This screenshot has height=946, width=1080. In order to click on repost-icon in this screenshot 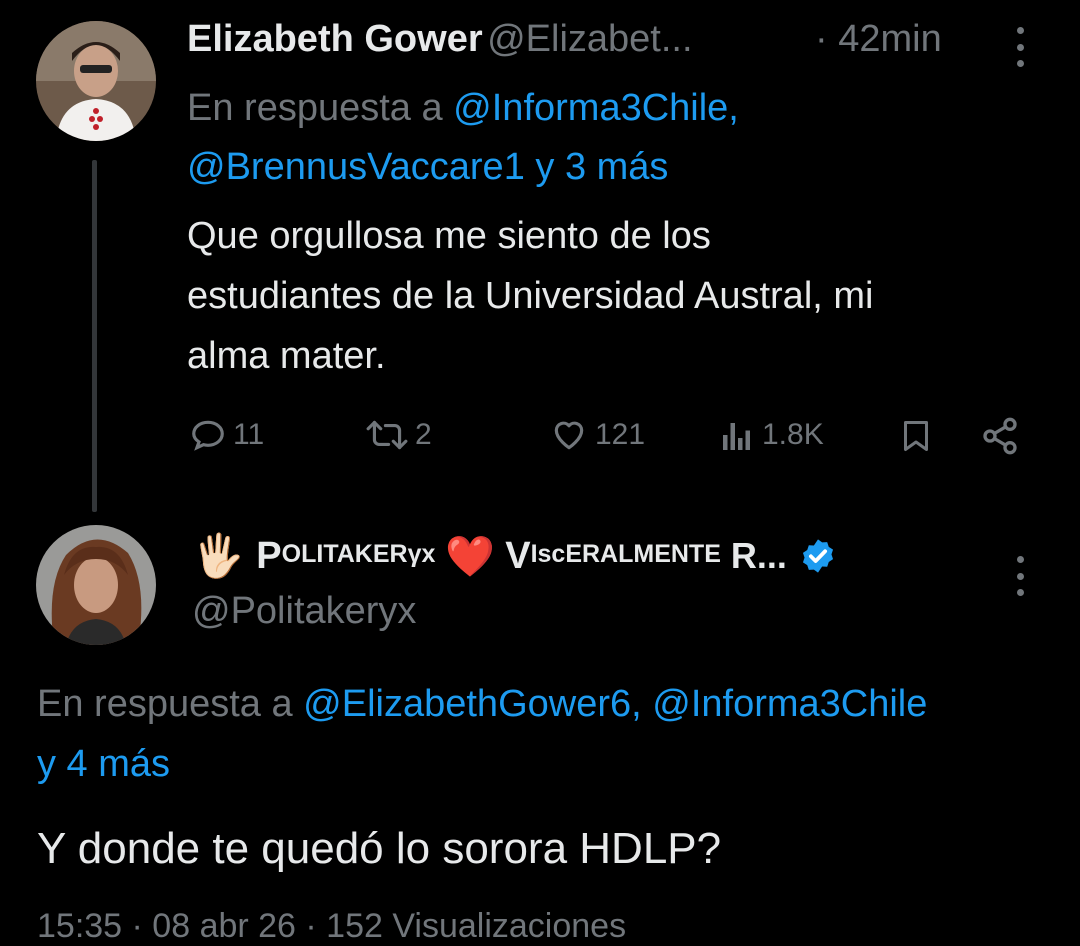, I will do `click(387, 435)`.